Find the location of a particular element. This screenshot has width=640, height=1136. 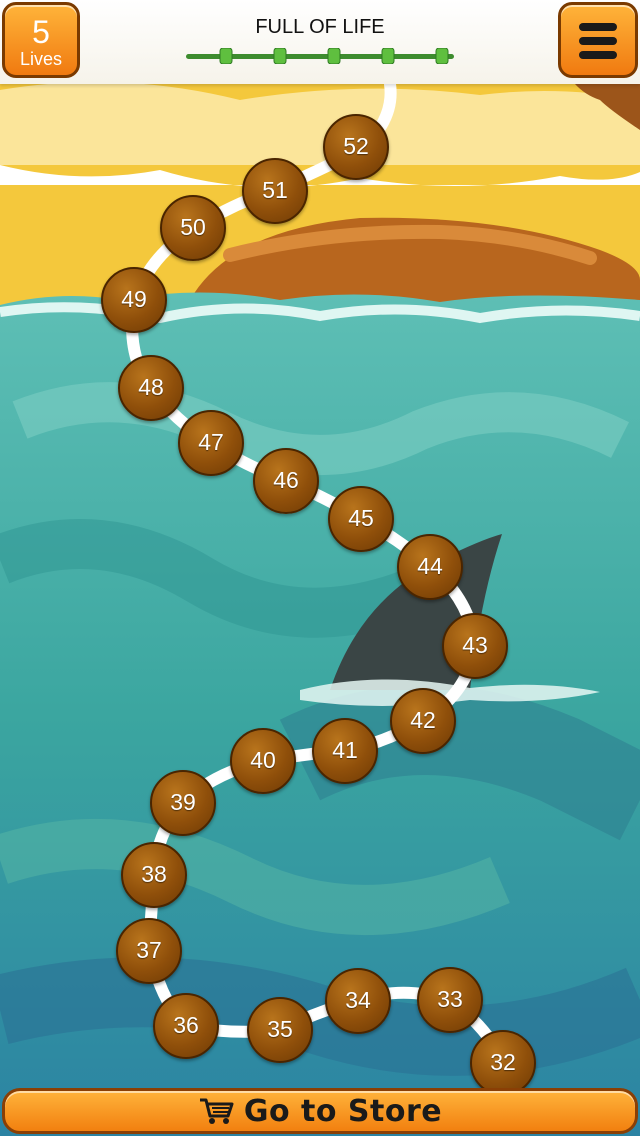

shopping-cart-icon is located at coordinates (216, 1111).